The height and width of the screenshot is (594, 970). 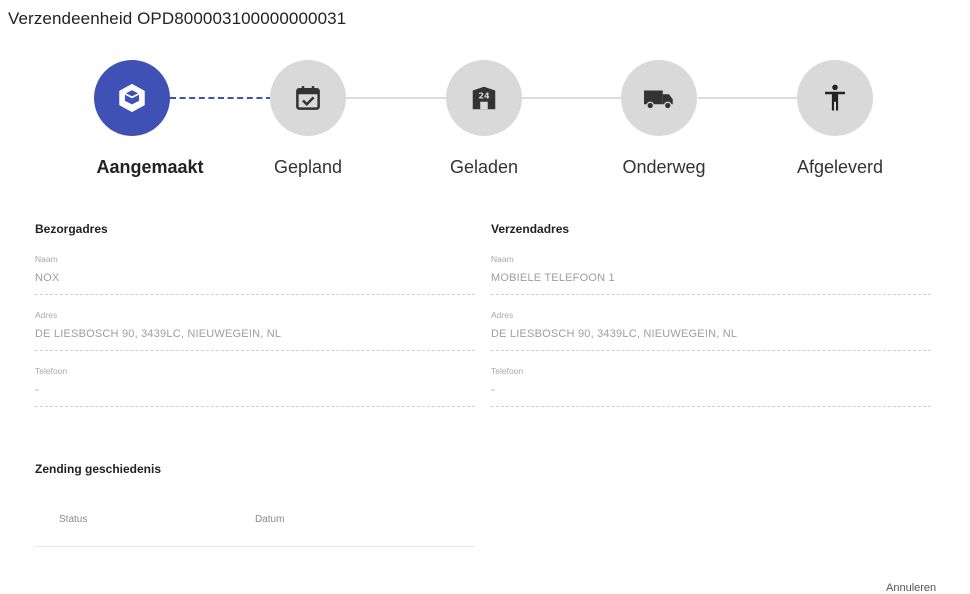 I want to click on step-afgeleverd, so click(x=835, y=98).